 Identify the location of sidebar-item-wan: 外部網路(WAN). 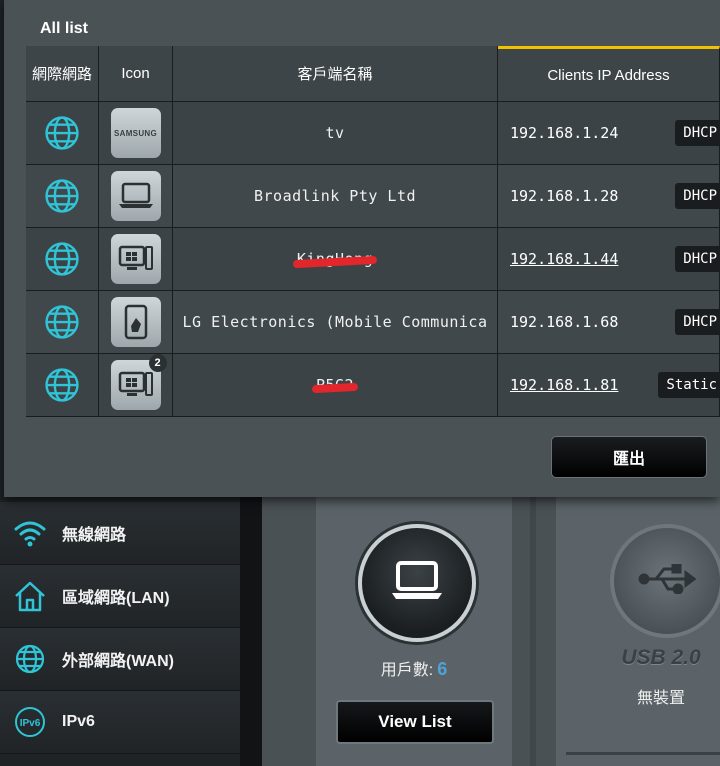
(120, 659).